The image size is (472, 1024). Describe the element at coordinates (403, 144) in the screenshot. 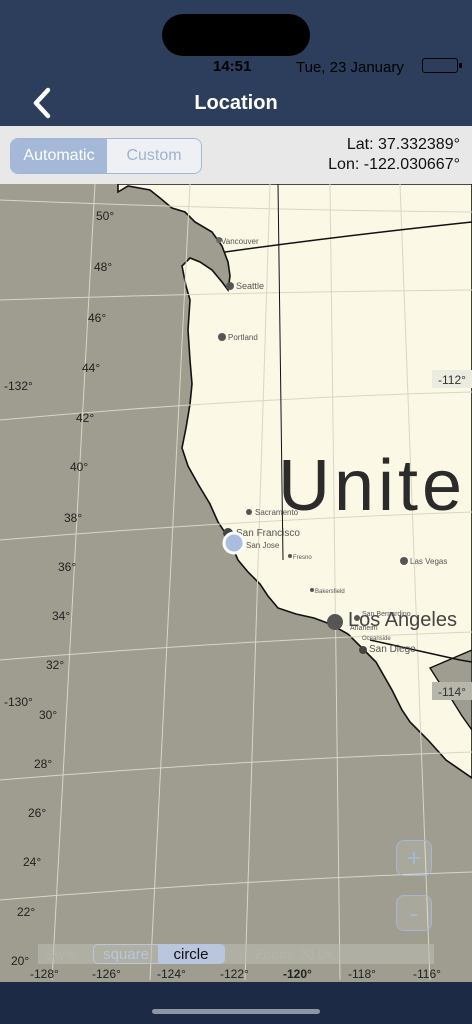

I see `latitude-readout: Lat: 37.332389°` at that location.